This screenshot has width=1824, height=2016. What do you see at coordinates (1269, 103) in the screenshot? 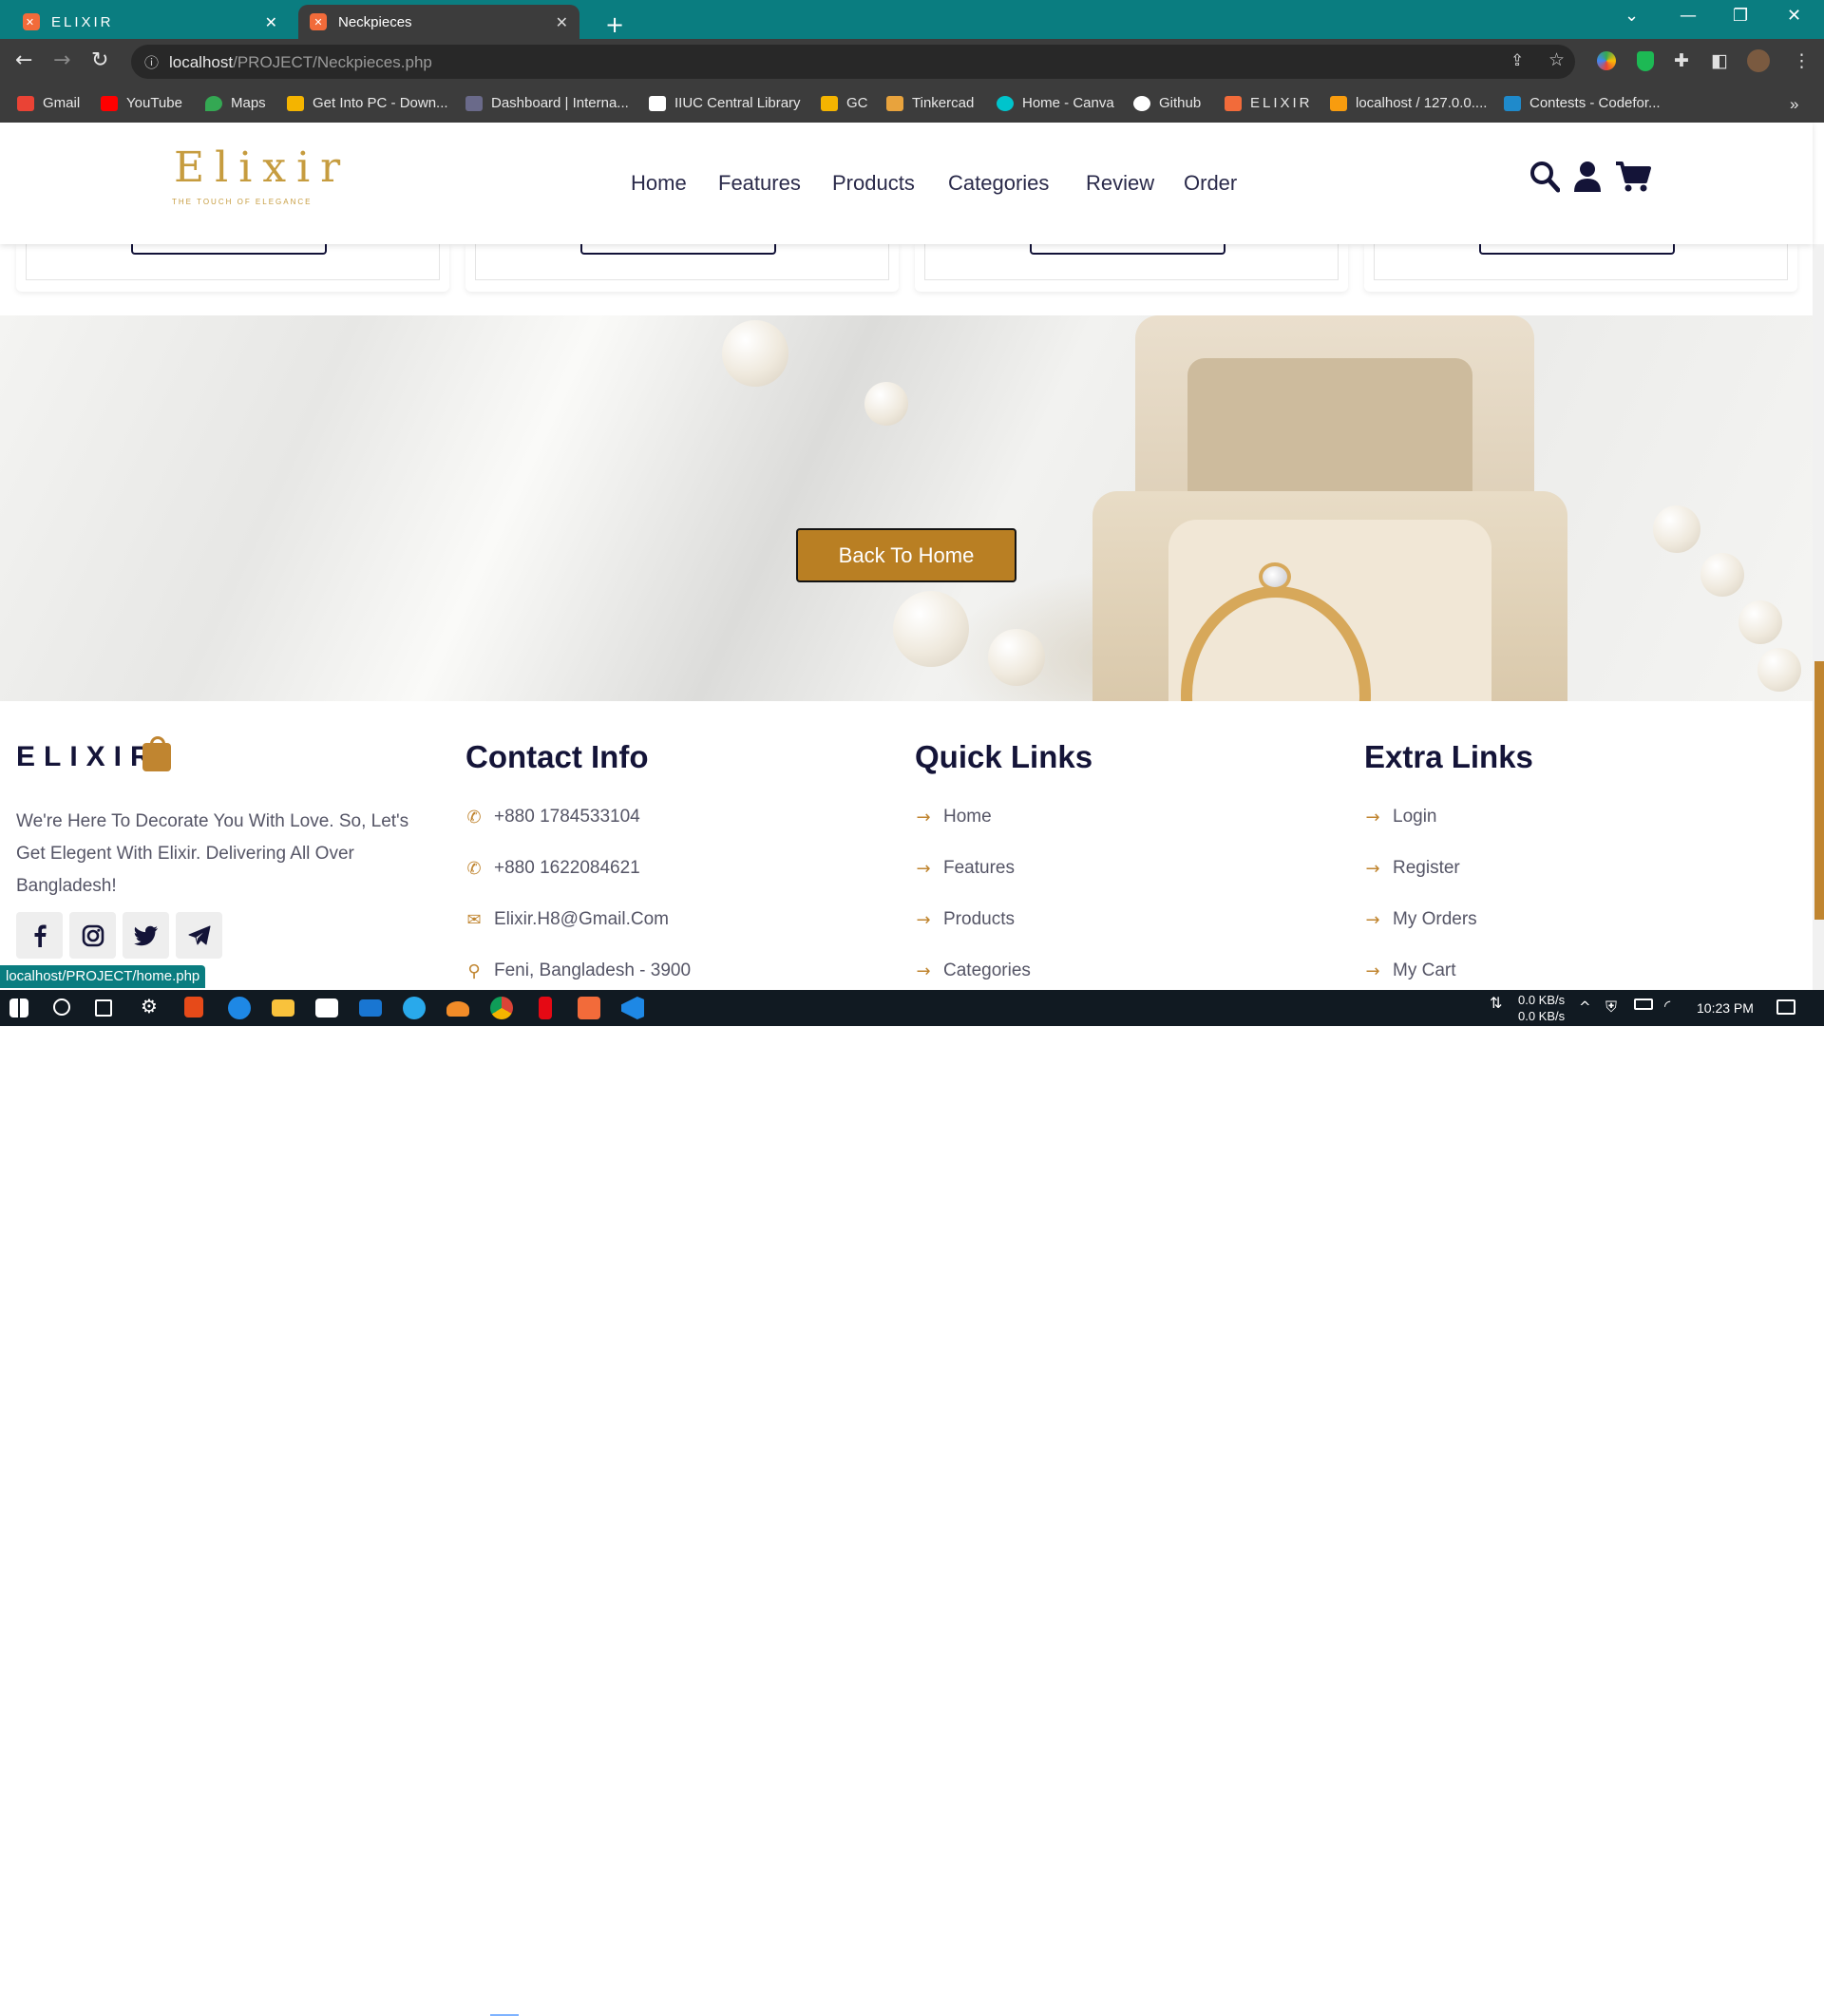
I see `bookmark-elixir: ELIXIR` at bounding box center [1269, 103].